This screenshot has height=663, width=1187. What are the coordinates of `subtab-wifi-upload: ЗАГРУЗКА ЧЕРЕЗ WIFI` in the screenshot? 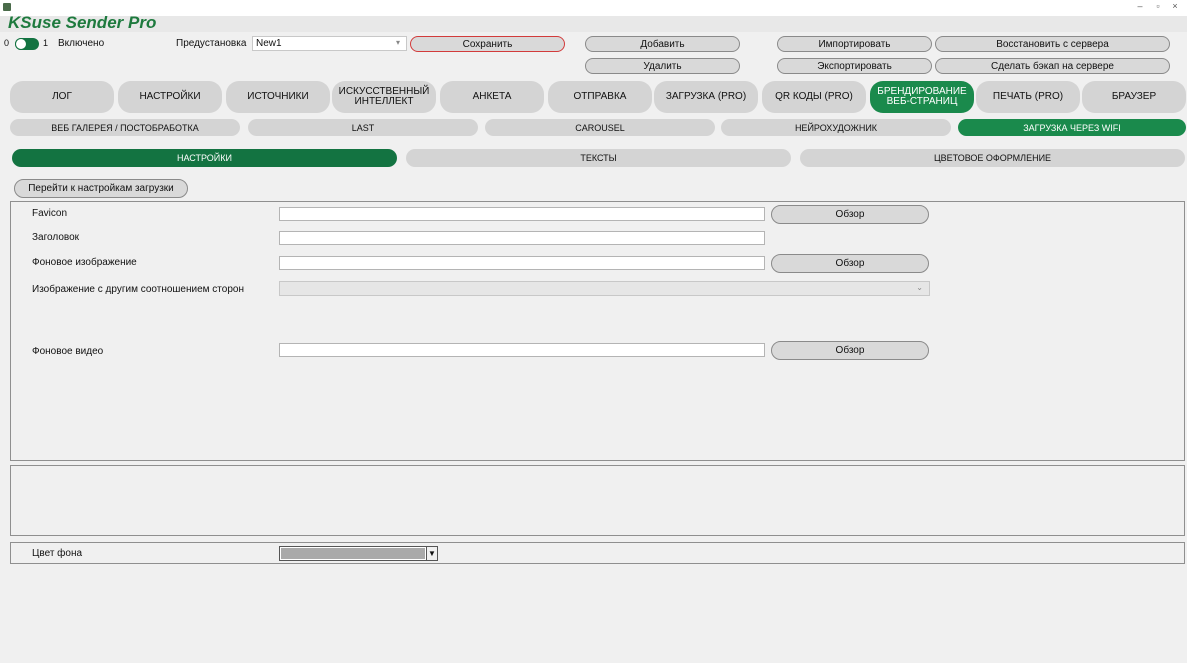 It's located at (1072, 127).